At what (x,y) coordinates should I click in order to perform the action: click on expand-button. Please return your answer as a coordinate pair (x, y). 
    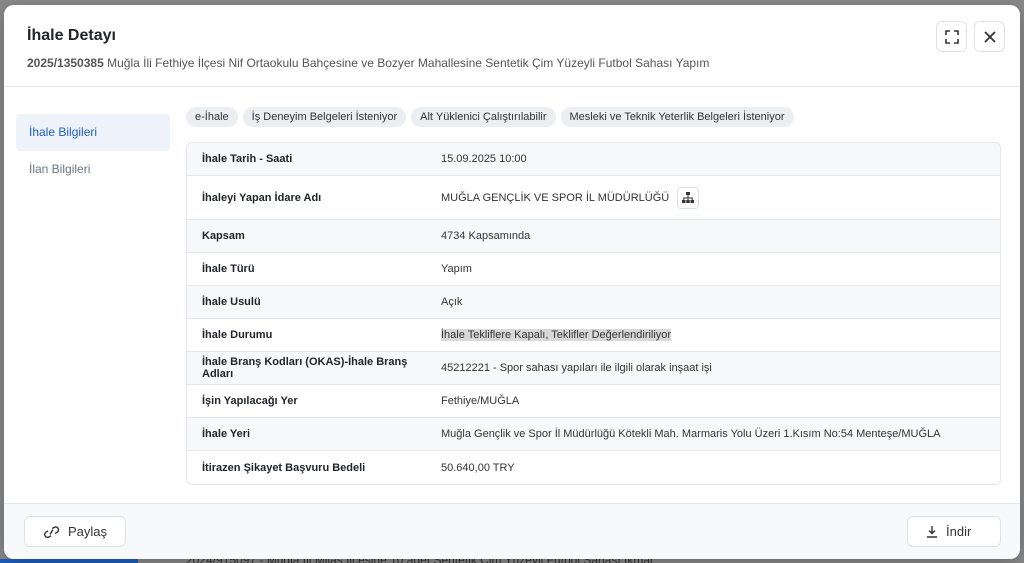
    Looking at the image, I should click on (951, 36).